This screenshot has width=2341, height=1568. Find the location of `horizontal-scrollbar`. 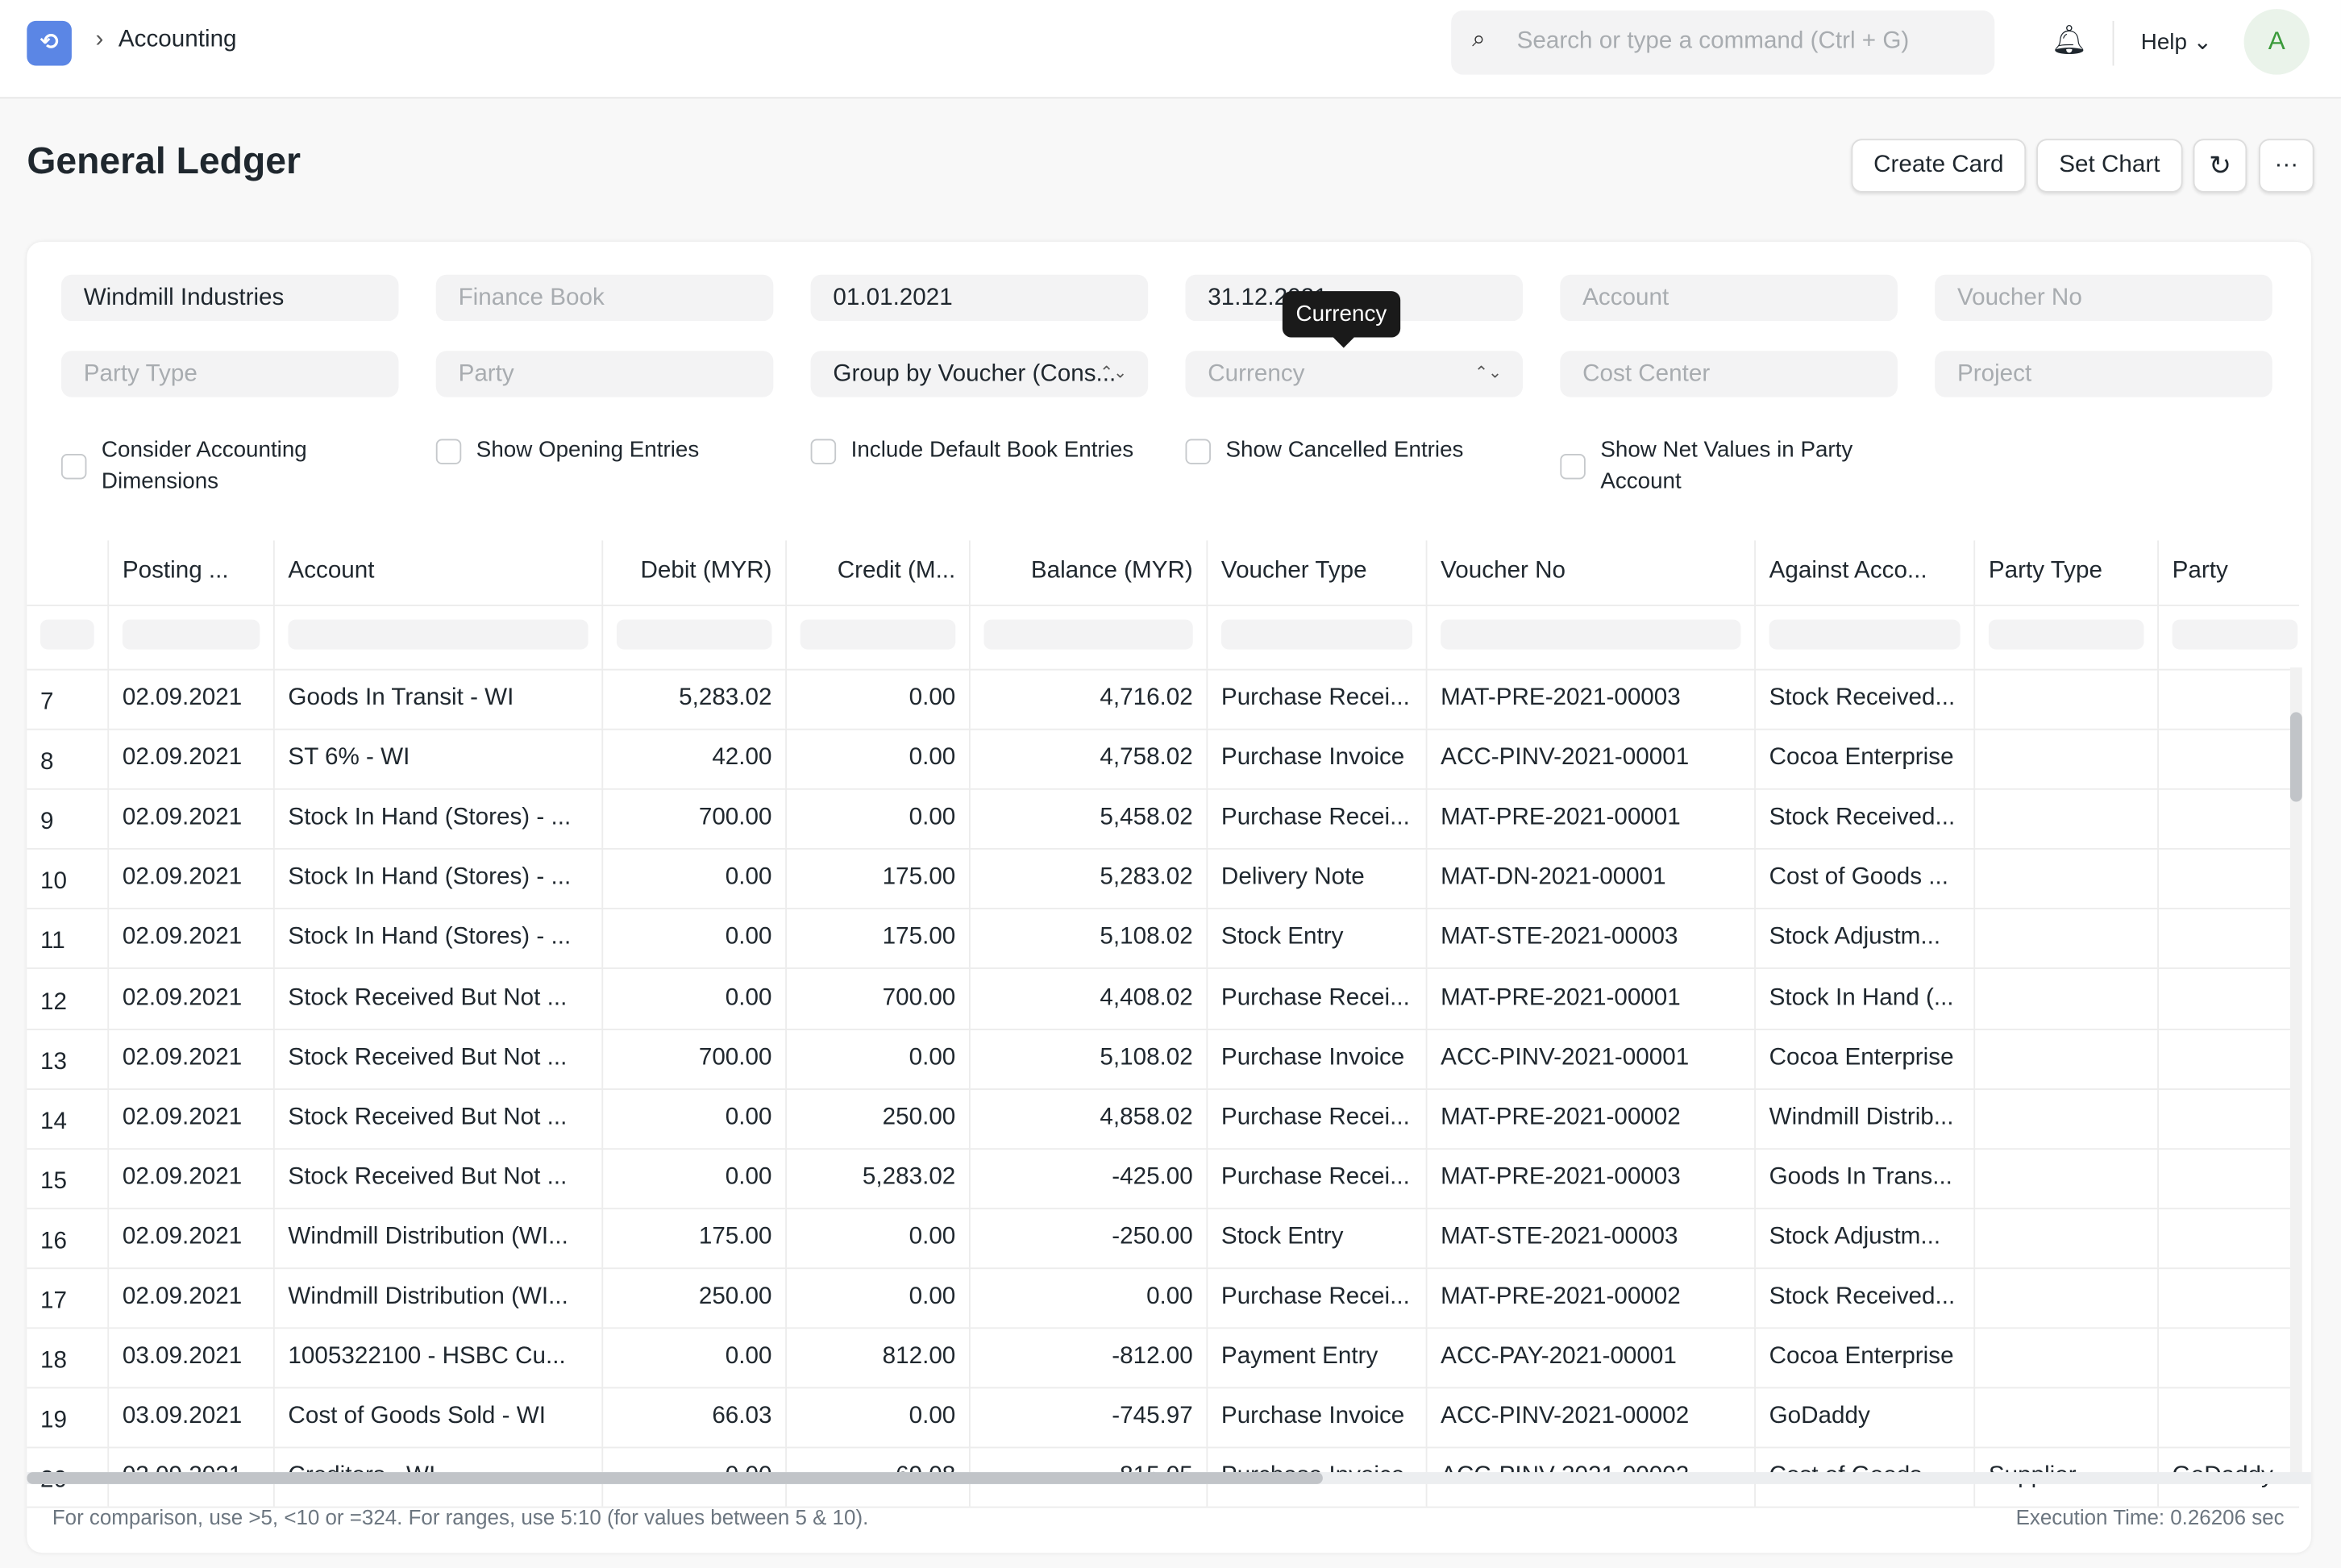

horizontal-scrollbar is located at coordinates (1169, 1478).